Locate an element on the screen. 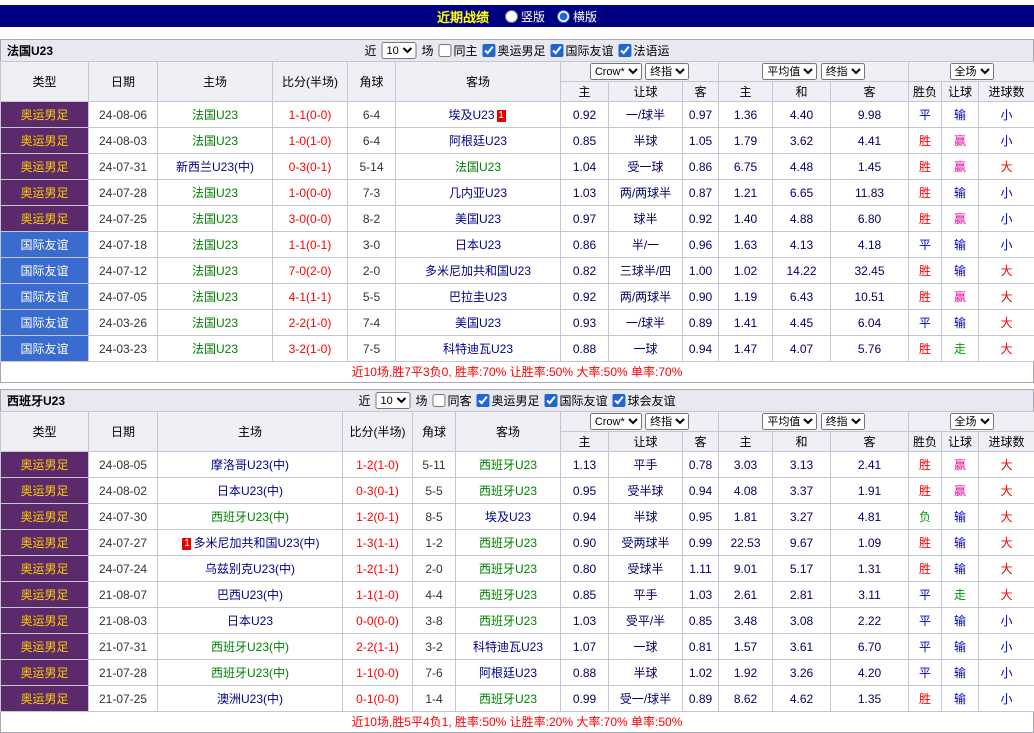  home-team-cell: 澳洲U23(中) is located at coordinates (250, 698).